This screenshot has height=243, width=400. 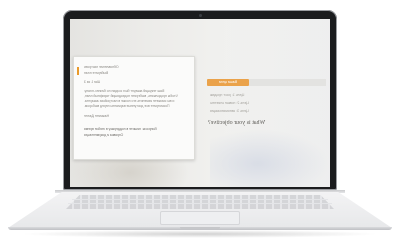 I want to click on card-line-8: Нажмите Далее, so click(x=96, y=116).